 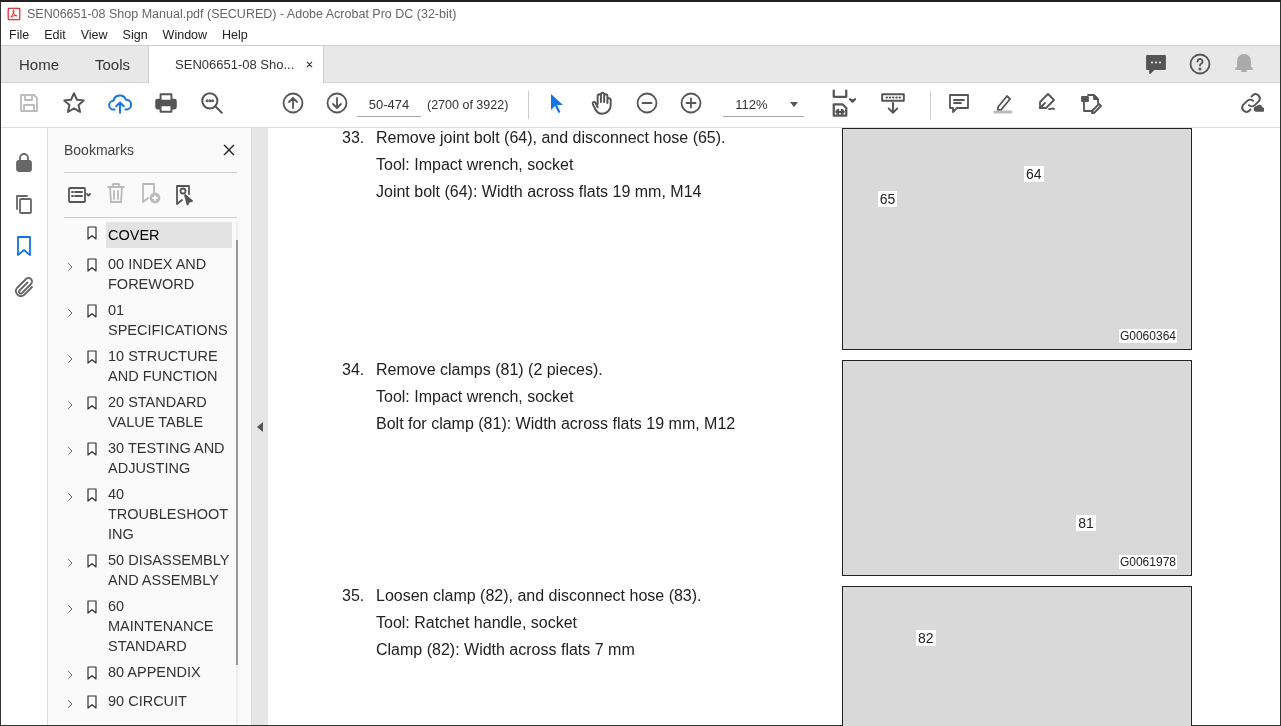 What do you see at coordinates (354, 138) in the screenshot?
I see `step-number: 33.` at bounding box center [354, 138].